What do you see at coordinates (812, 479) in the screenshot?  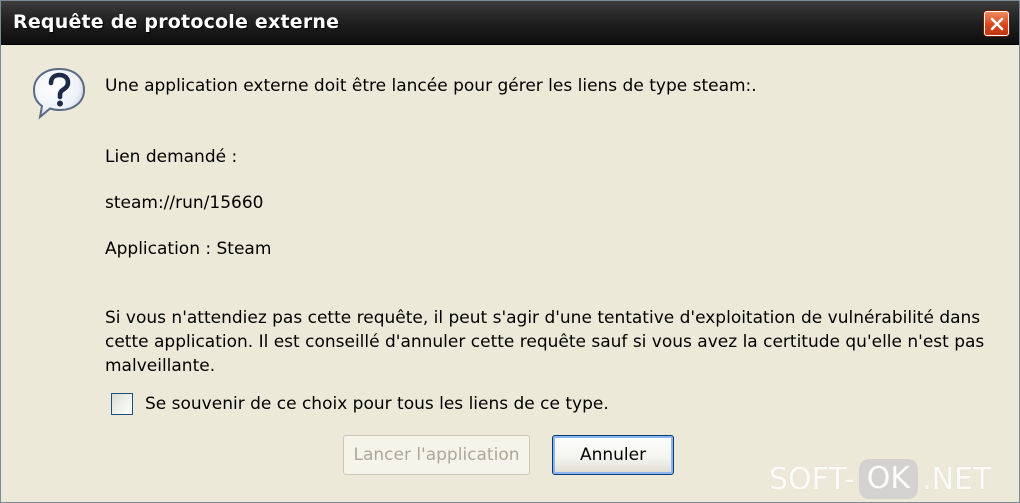 I see `watermark-prefix: SOFT-` at bounding box center [812, 479].